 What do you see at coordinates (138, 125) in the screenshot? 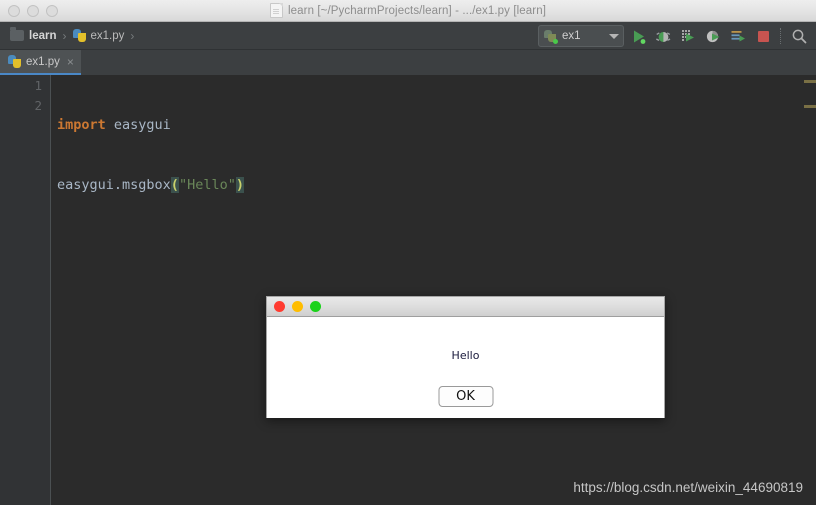
I see `token-module-easygui: easygui` at bounding box center [138, 125].